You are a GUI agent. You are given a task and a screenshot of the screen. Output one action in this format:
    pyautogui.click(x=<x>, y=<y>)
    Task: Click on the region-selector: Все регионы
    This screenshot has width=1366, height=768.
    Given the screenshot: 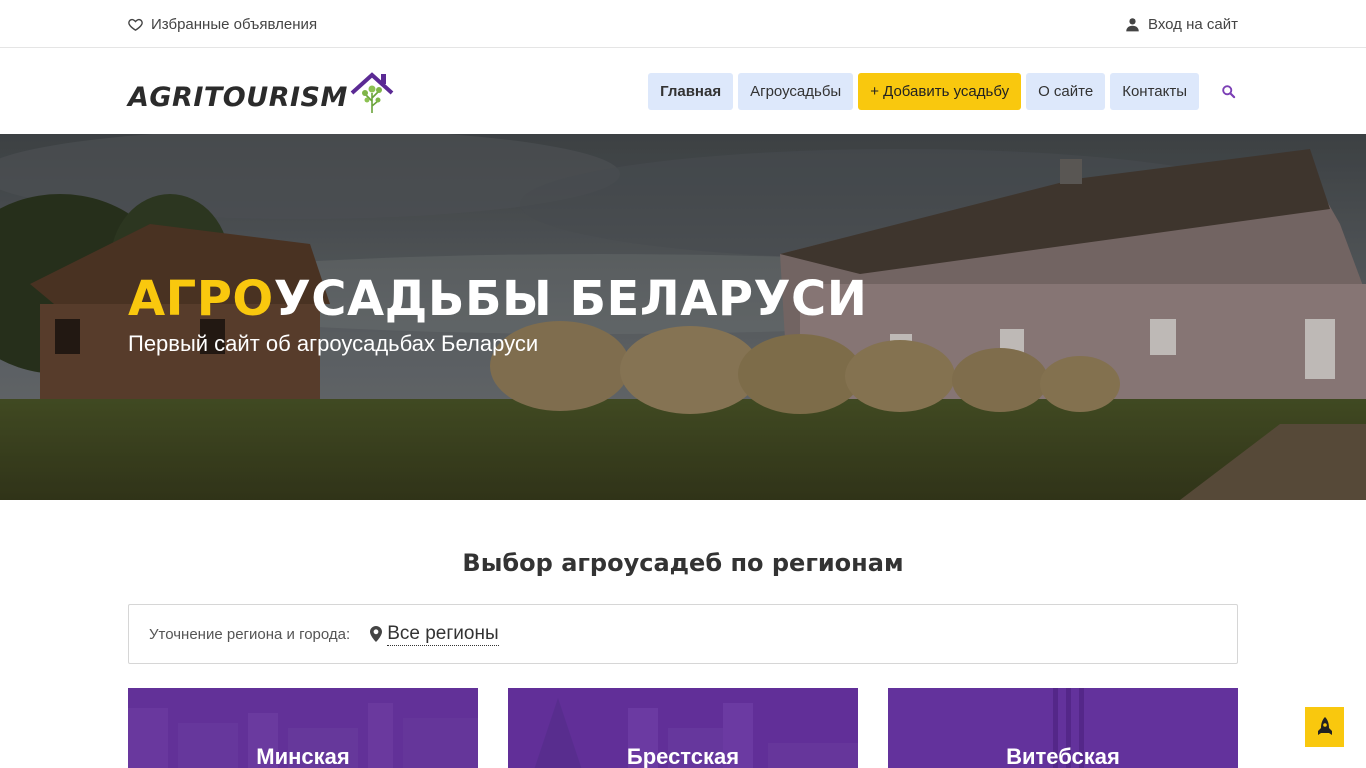 What is the action you would take?
    pyautogui.click(x=434, y=634)
    